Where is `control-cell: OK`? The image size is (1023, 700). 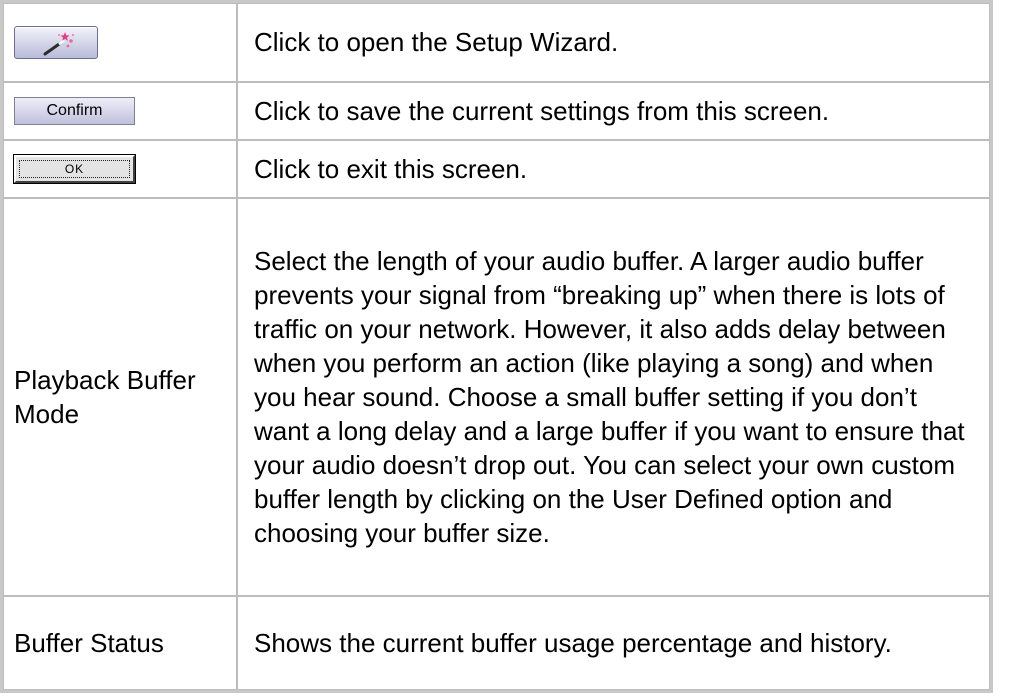
control-cell: OK is located at coordinates (120, 169).